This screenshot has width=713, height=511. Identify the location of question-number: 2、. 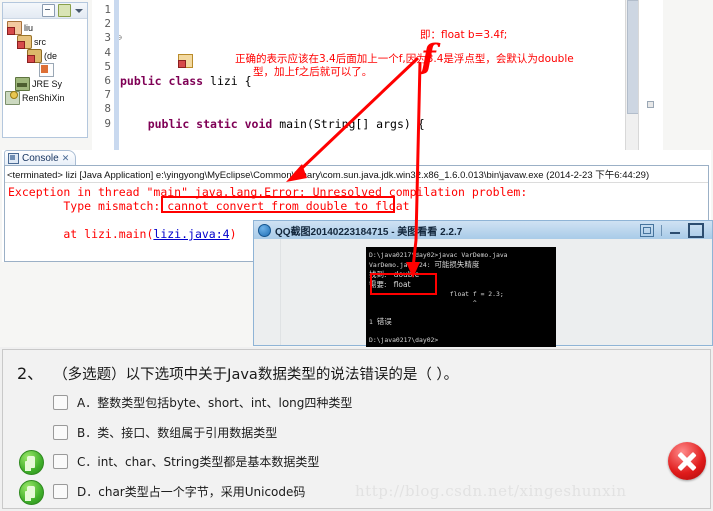
(30, 373).